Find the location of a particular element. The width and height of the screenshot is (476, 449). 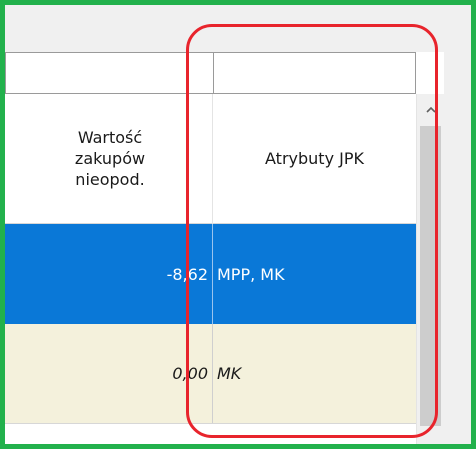

right-panel-edge is located at coordinates (457, 248).